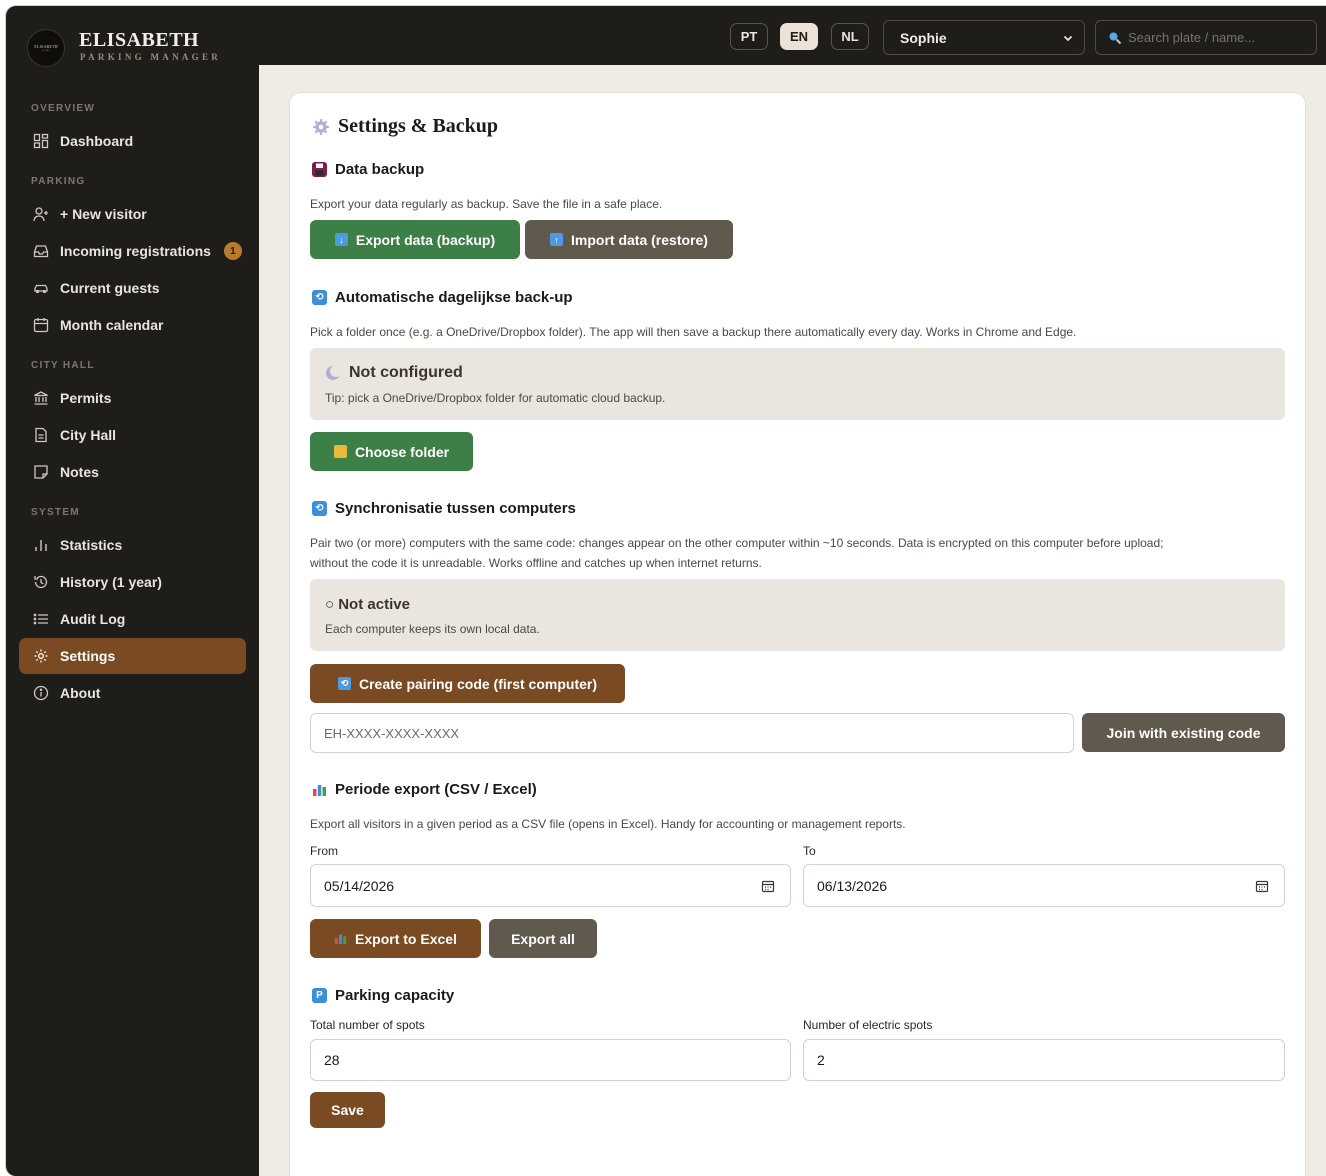 This screenshot has height=1176, width=1326. What do you see at coordinates (91, 545) in the screenshot?
I see `sidebar-item-label: Statistics` at bounding box center [91, 545].